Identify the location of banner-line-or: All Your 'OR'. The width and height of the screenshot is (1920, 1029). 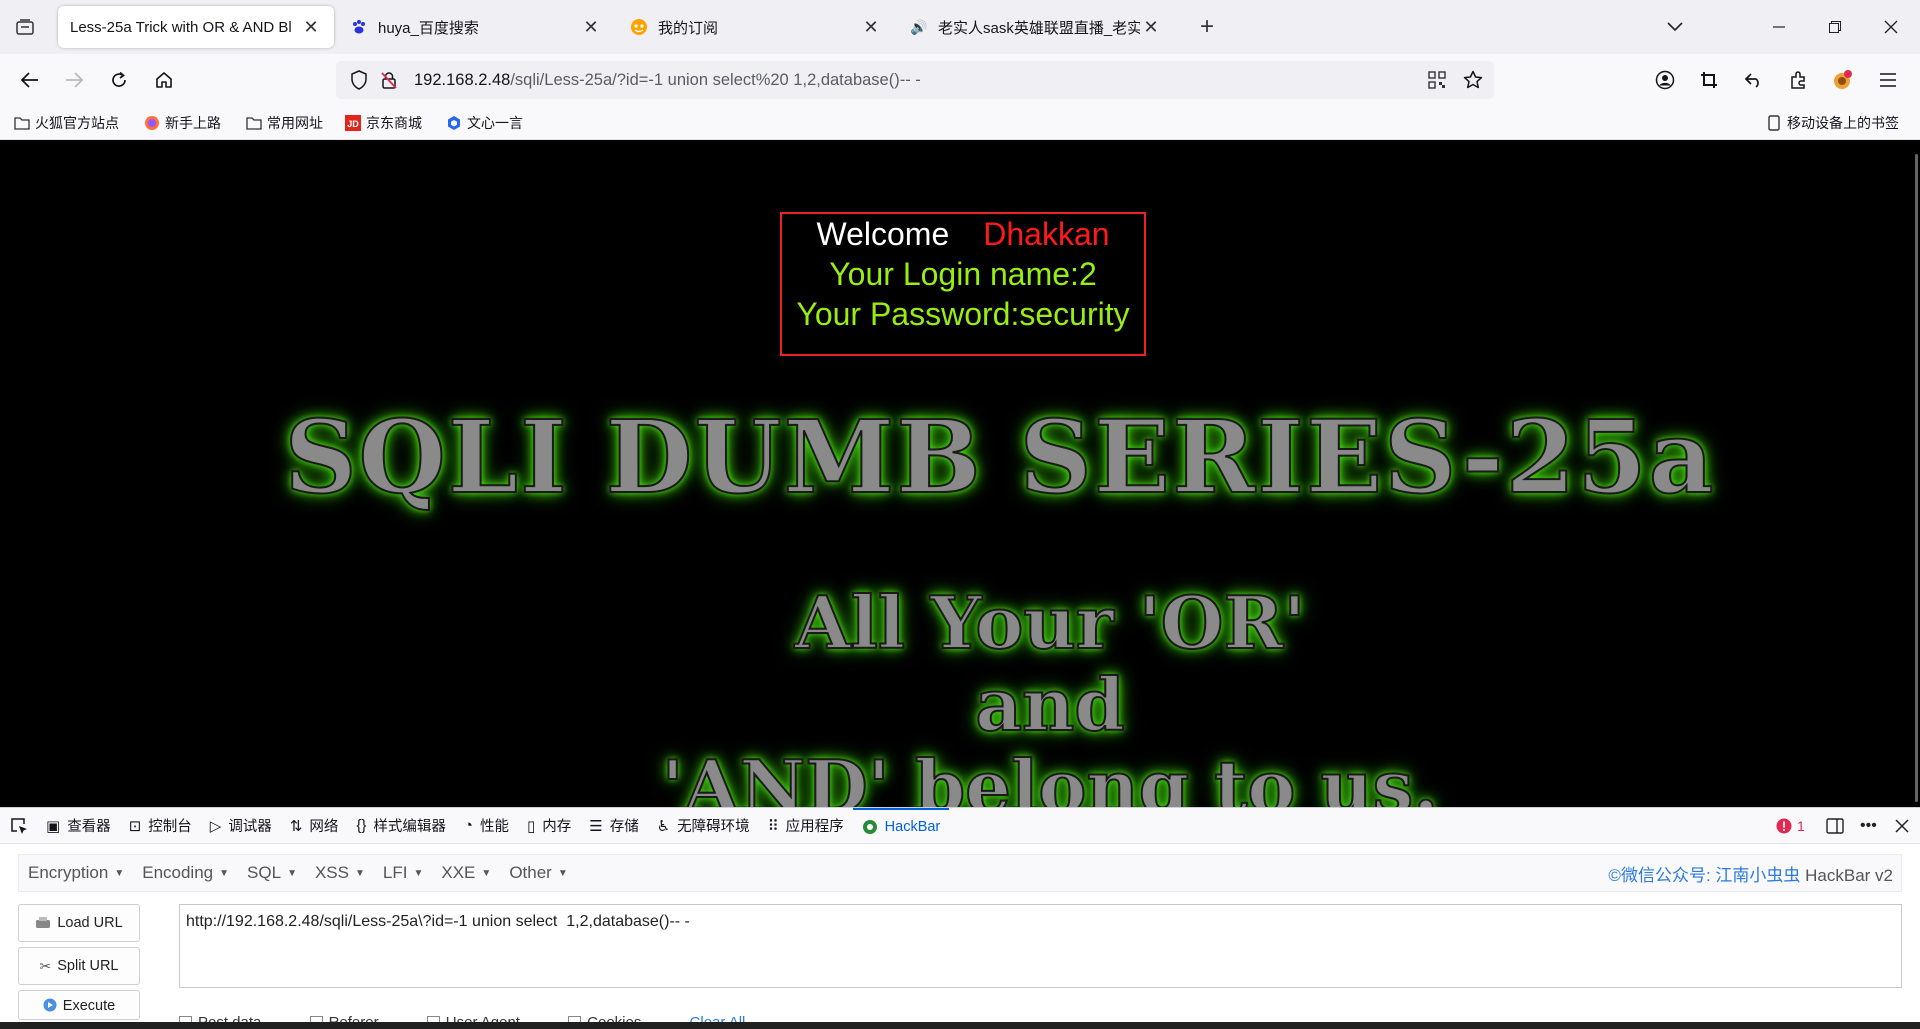
(1050, 622).